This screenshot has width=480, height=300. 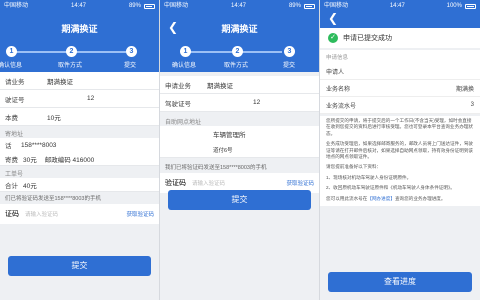 What do you see at coordinates (400, 71) in the screenshot?
I see `info-row: 申请人` at bounding box center [400, 71].